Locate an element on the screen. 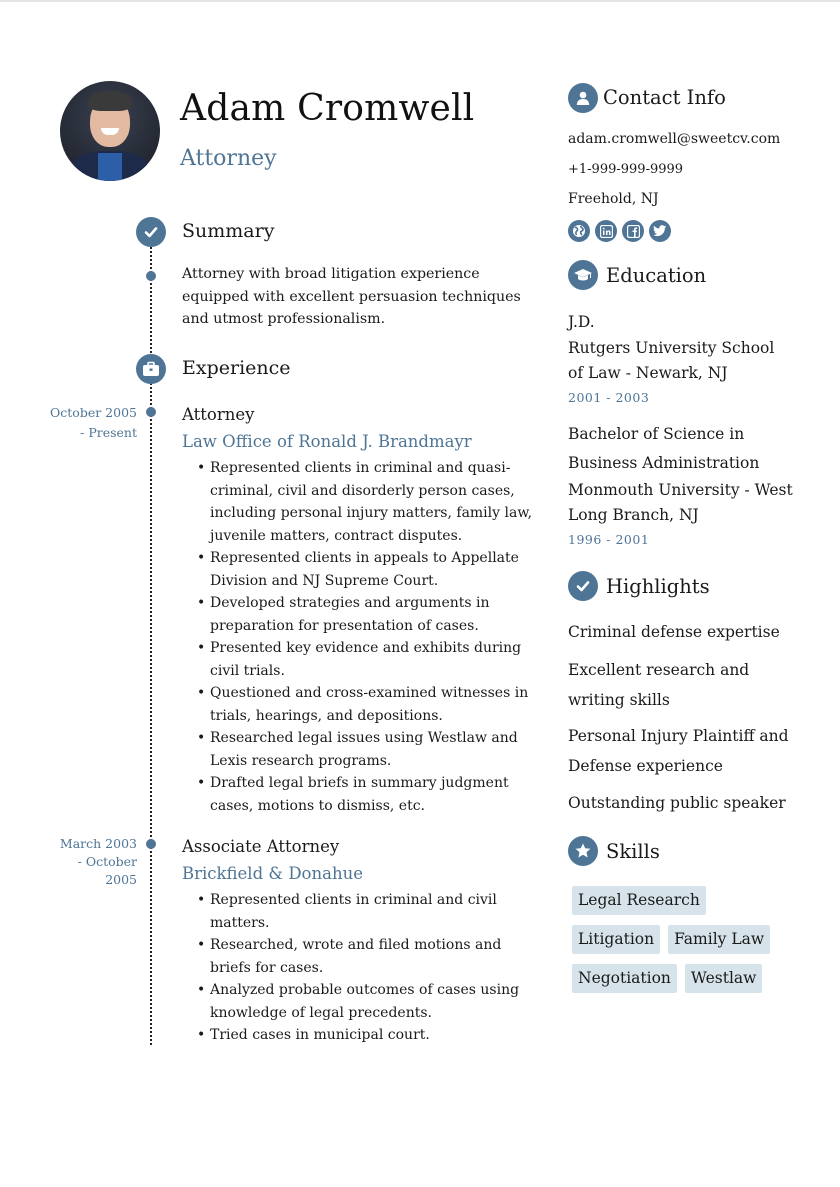 The image size is (840, 1187). education-dates: 2001 - 2003 is located at coordinates (609, 397).